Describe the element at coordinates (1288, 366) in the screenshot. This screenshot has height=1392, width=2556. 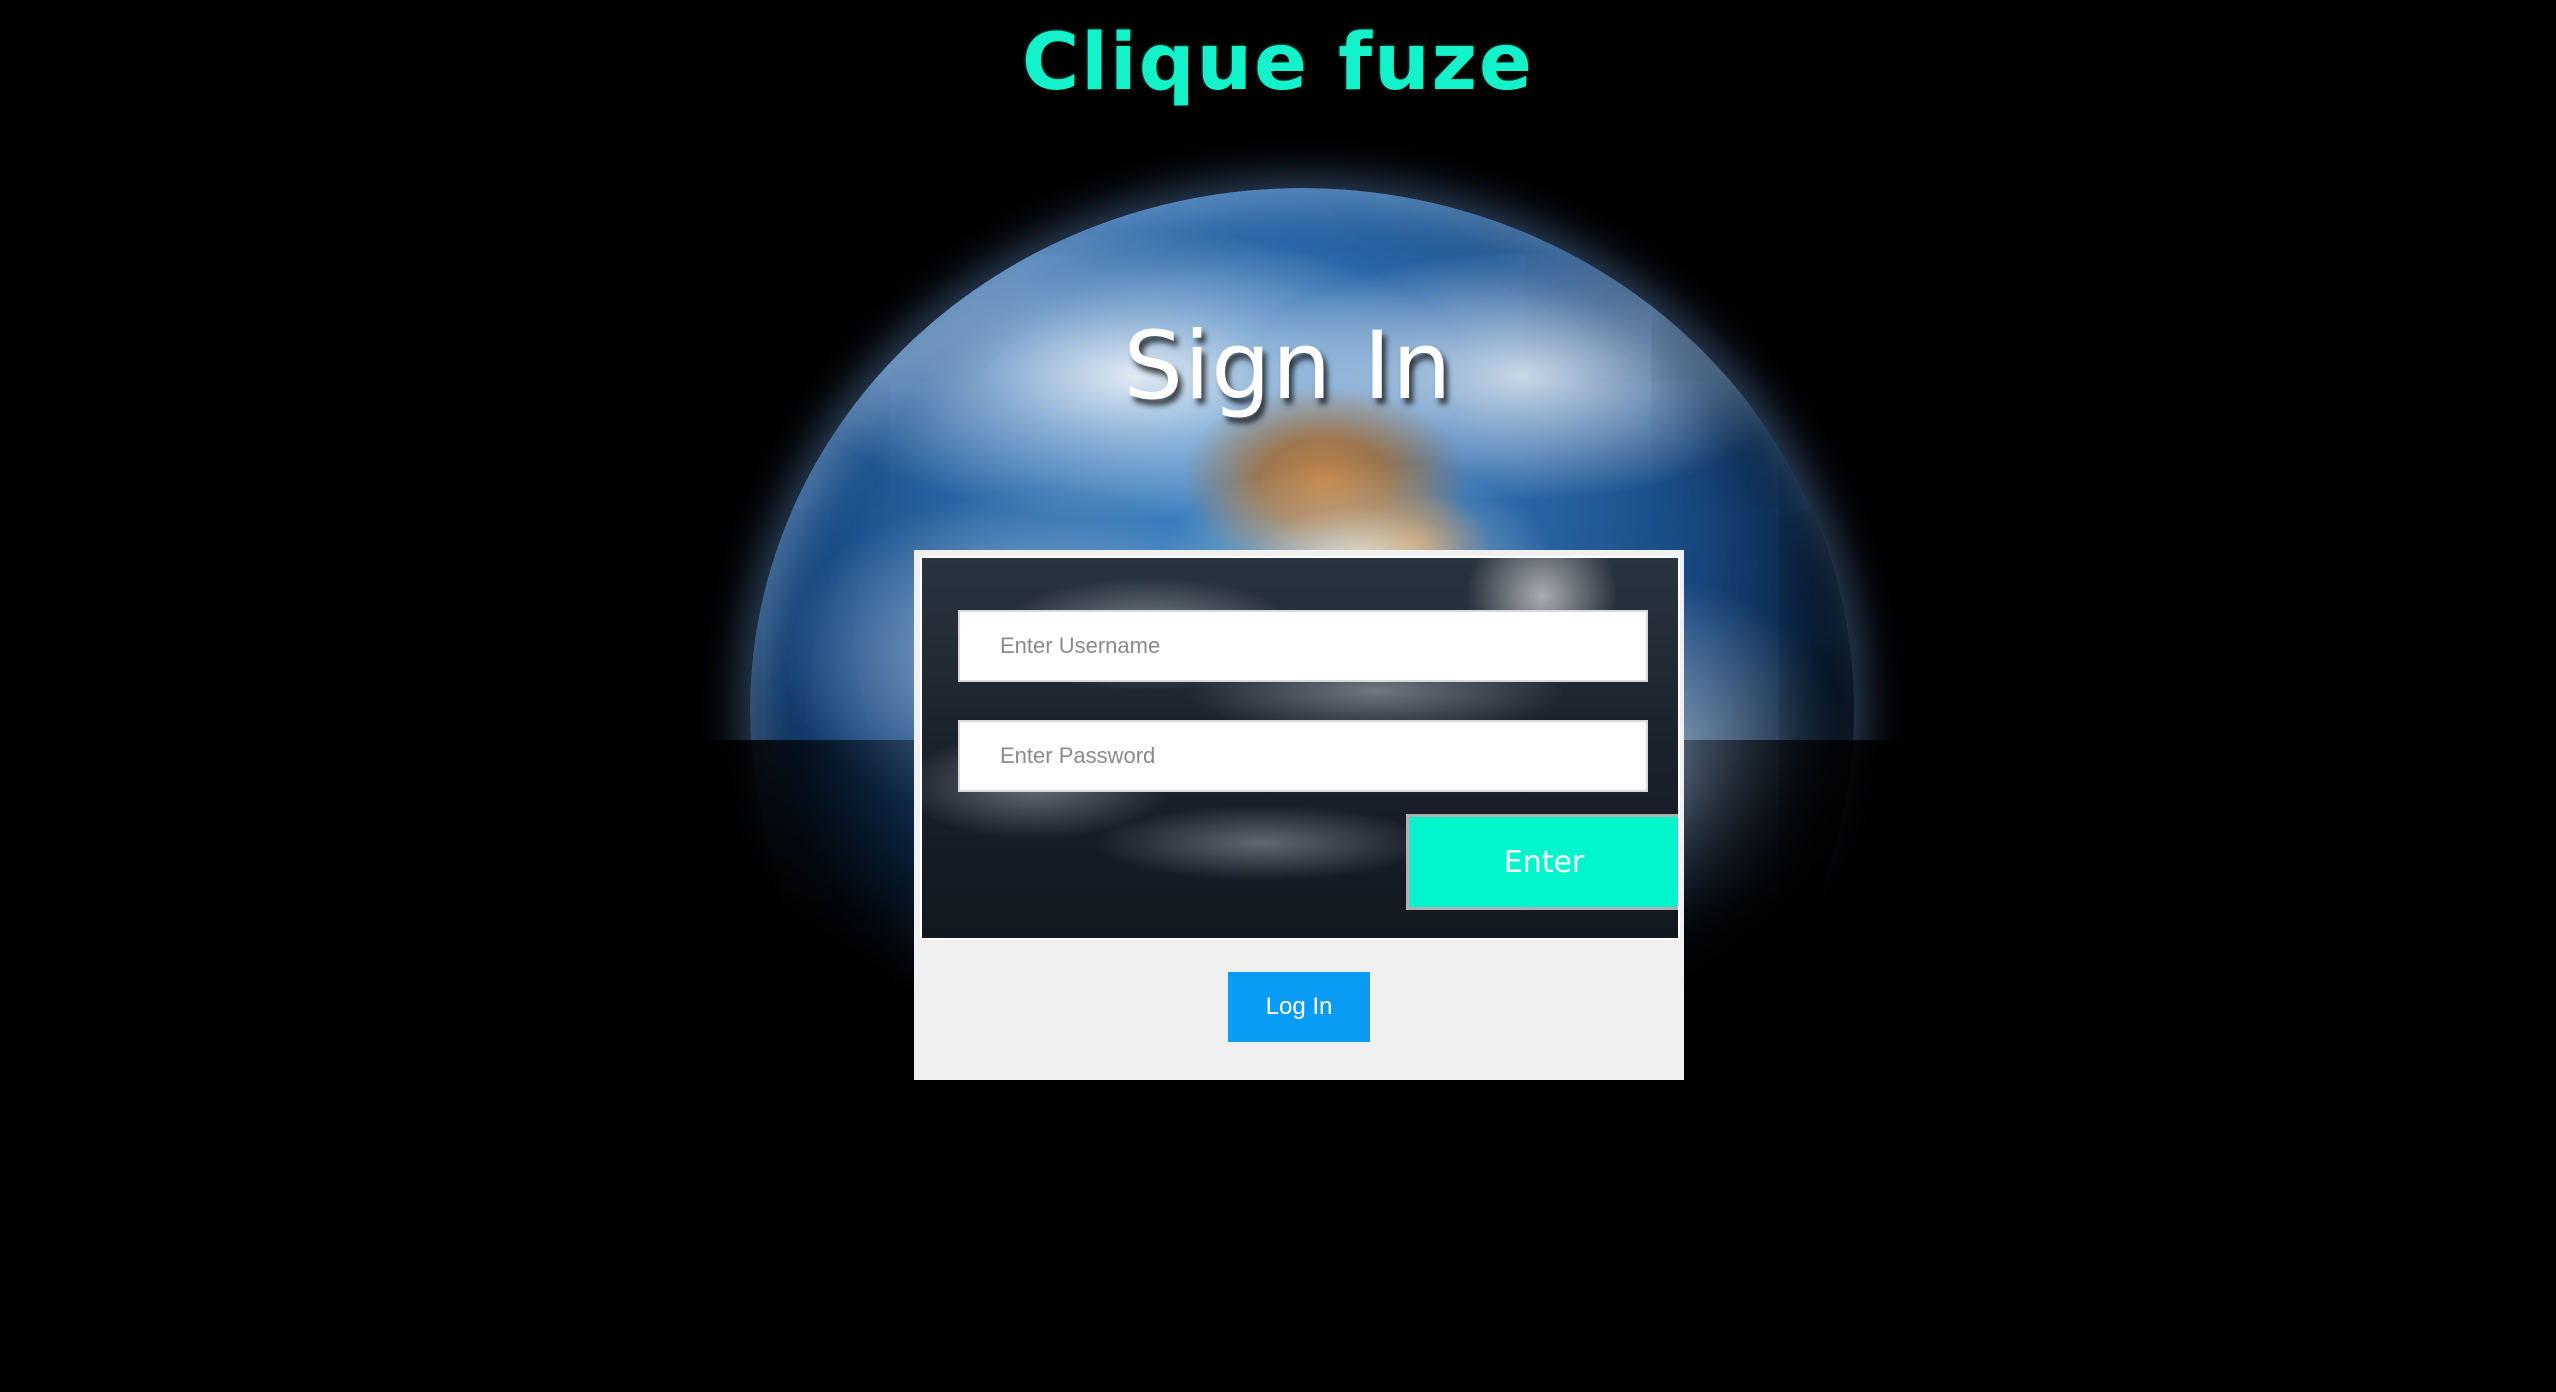
I see `sign-in-heading: Sign In` at that location.